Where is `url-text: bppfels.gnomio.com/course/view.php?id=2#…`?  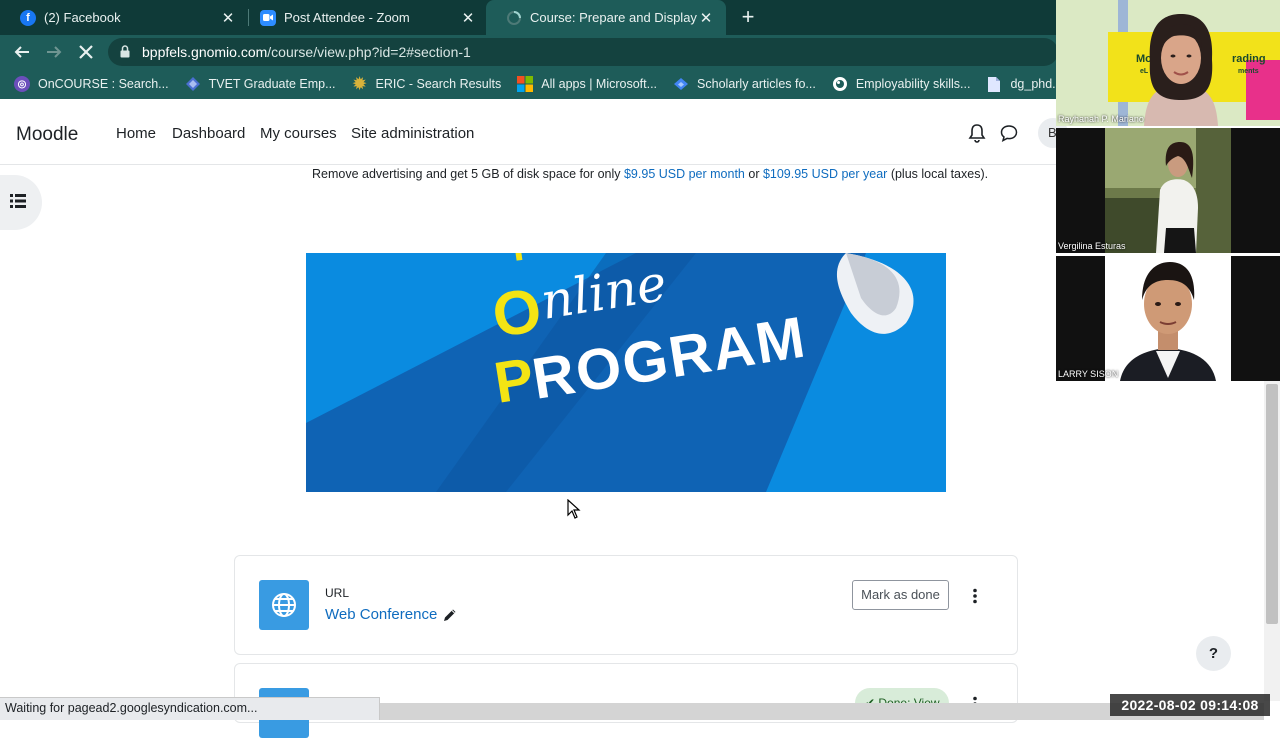 url-text: bppfels.gnomio.com/course/view.php?id=2#… is located at coordinates (306, 52).